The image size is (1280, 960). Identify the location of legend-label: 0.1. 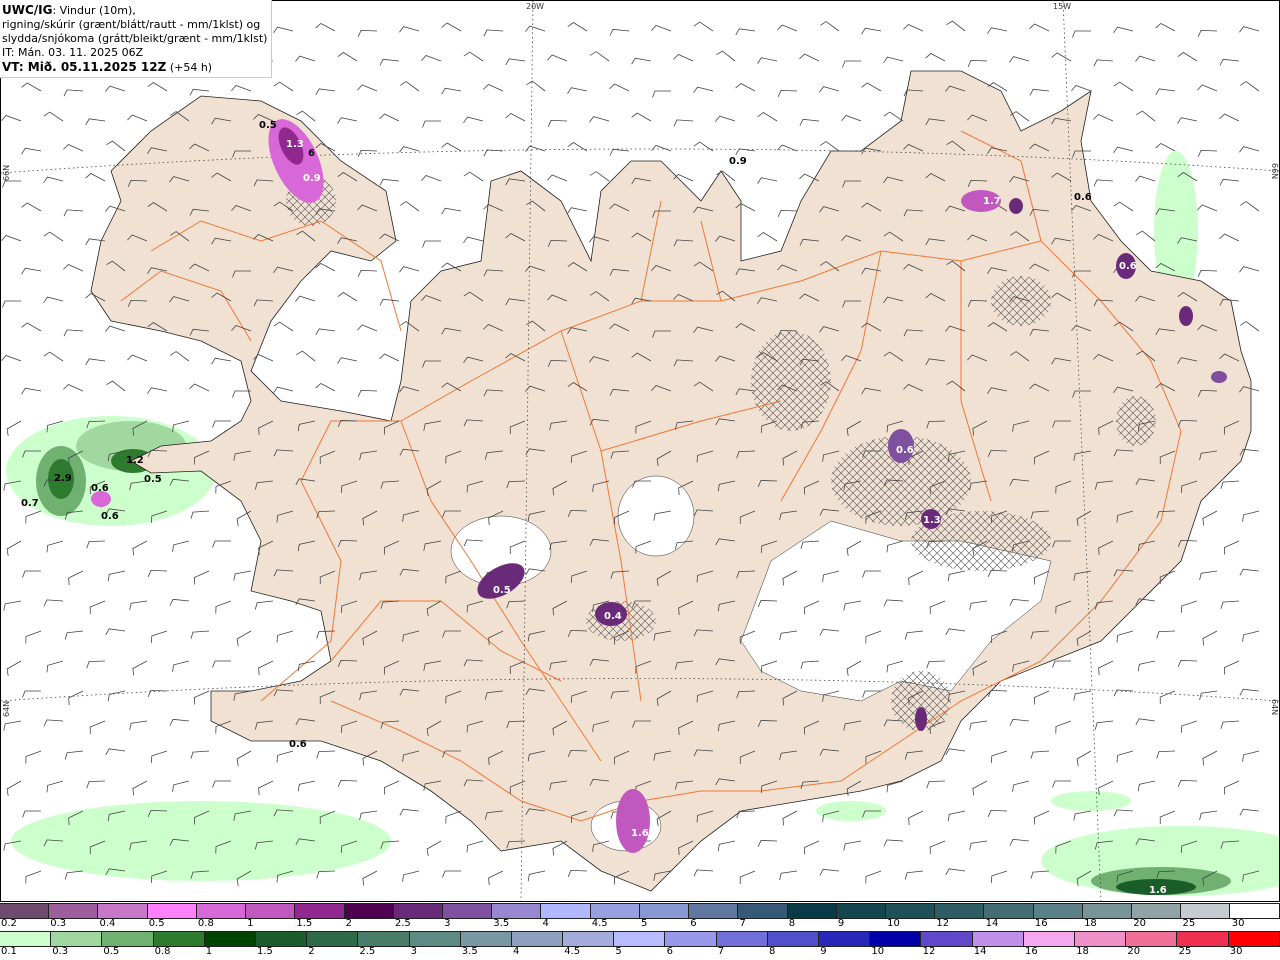
(9, 951).